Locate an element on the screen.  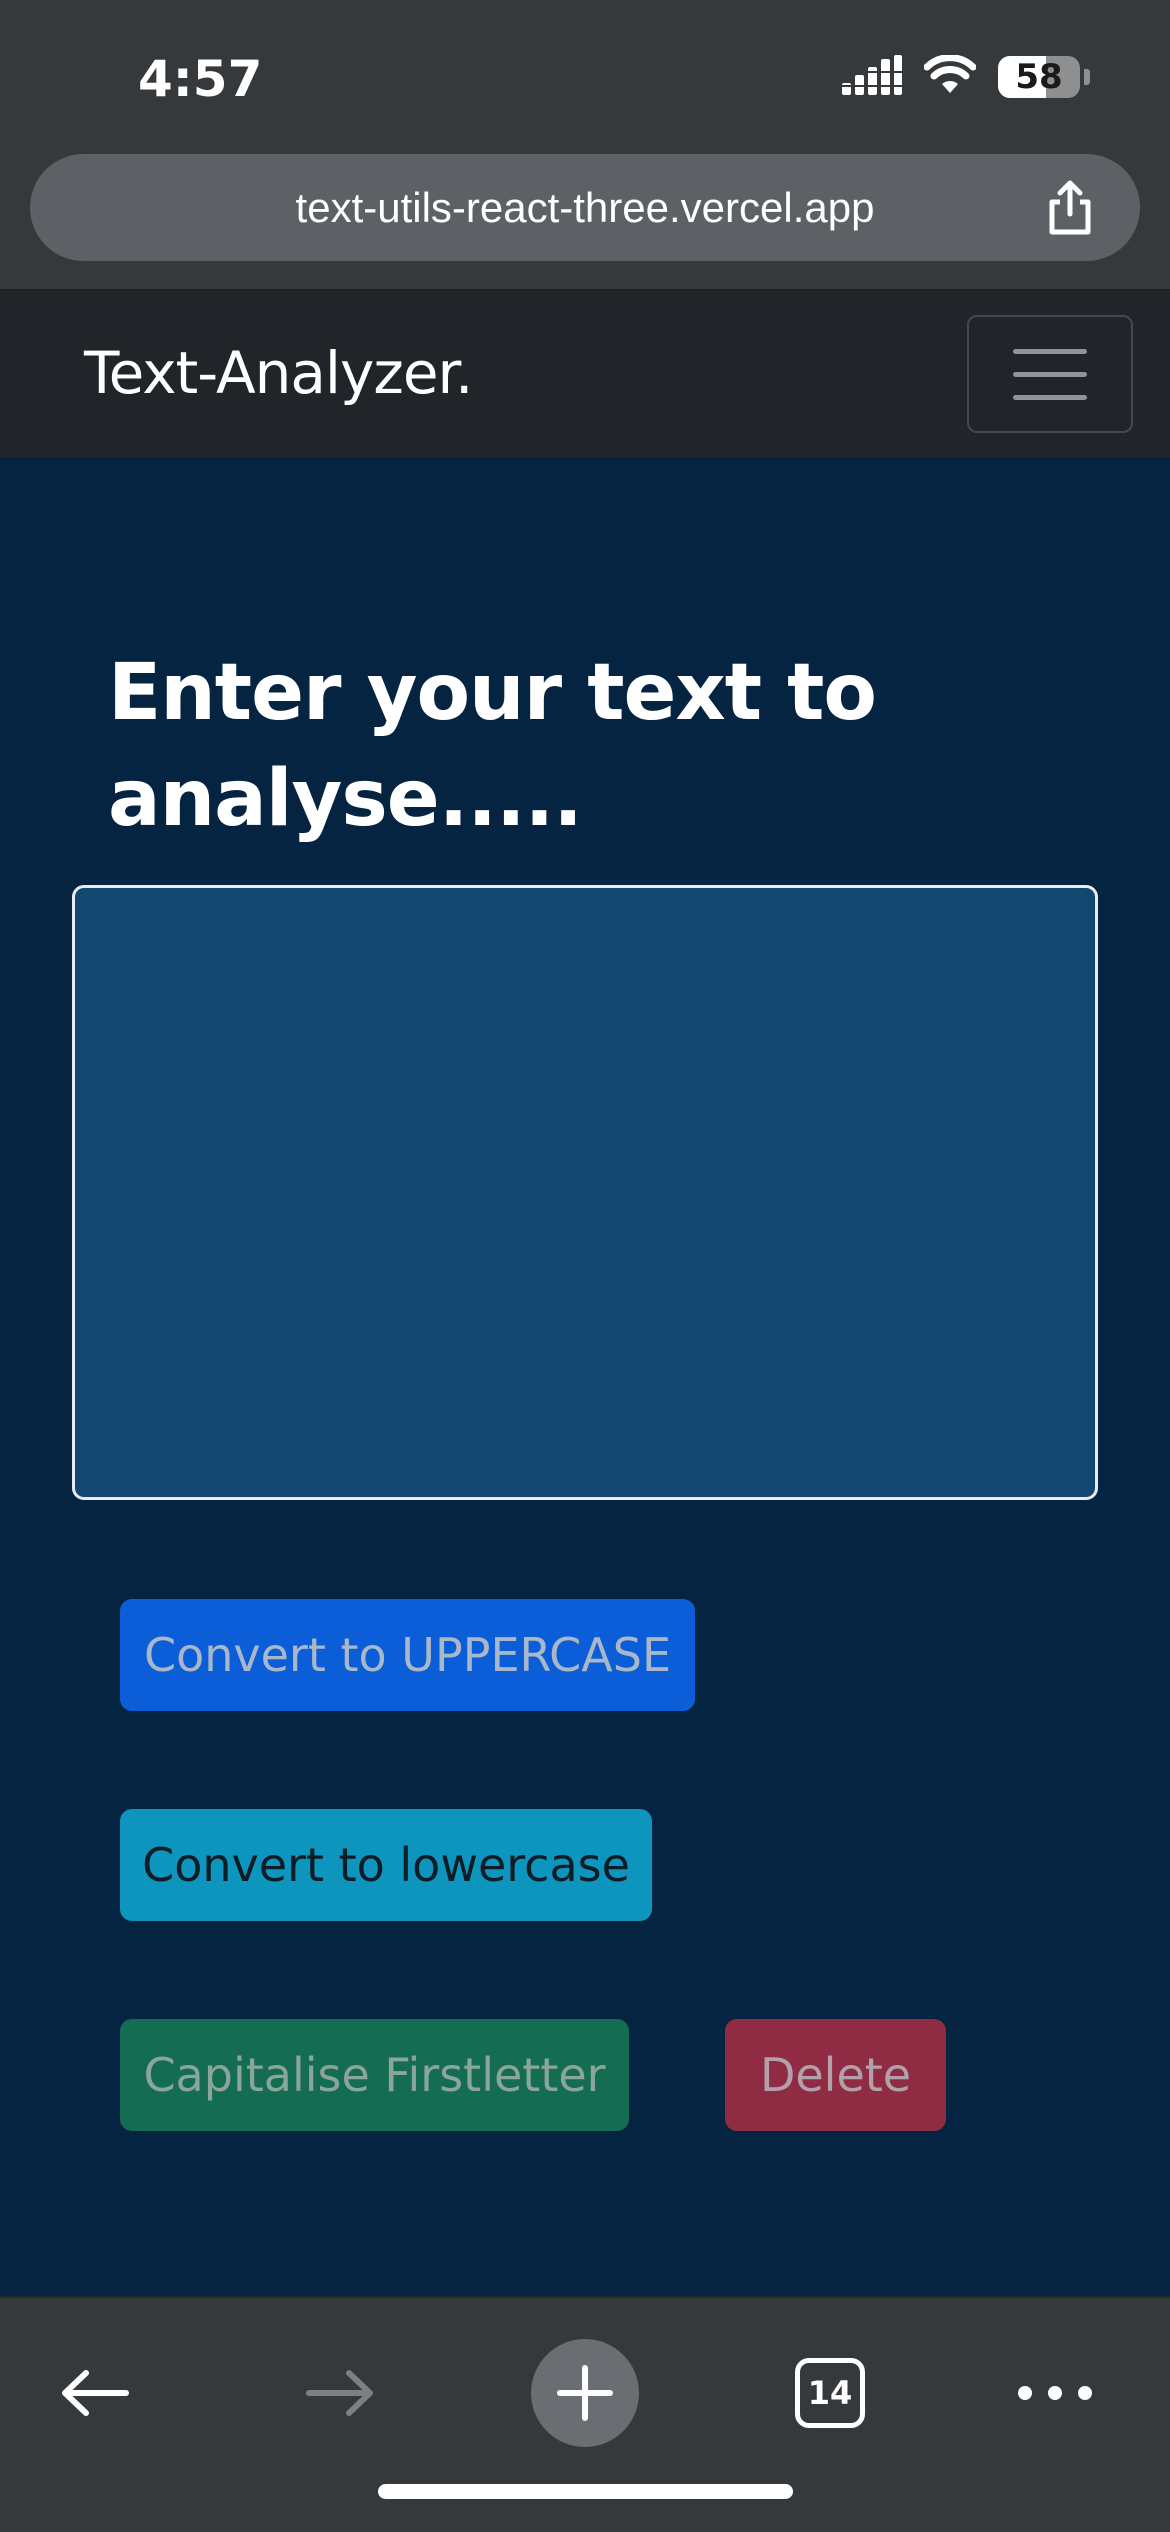
url-text: text-utils-react-three.vercel.app is located at coordinates (585, 208).